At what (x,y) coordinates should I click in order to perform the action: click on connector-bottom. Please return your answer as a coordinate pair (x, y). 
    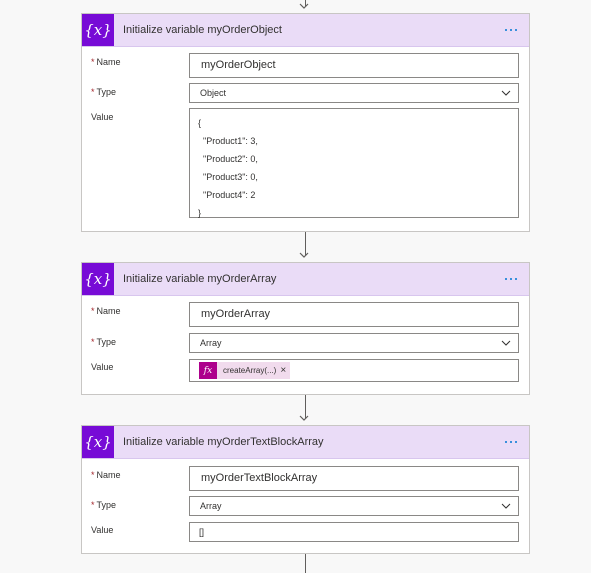
    Looking at the image, I should click on (305, 563).